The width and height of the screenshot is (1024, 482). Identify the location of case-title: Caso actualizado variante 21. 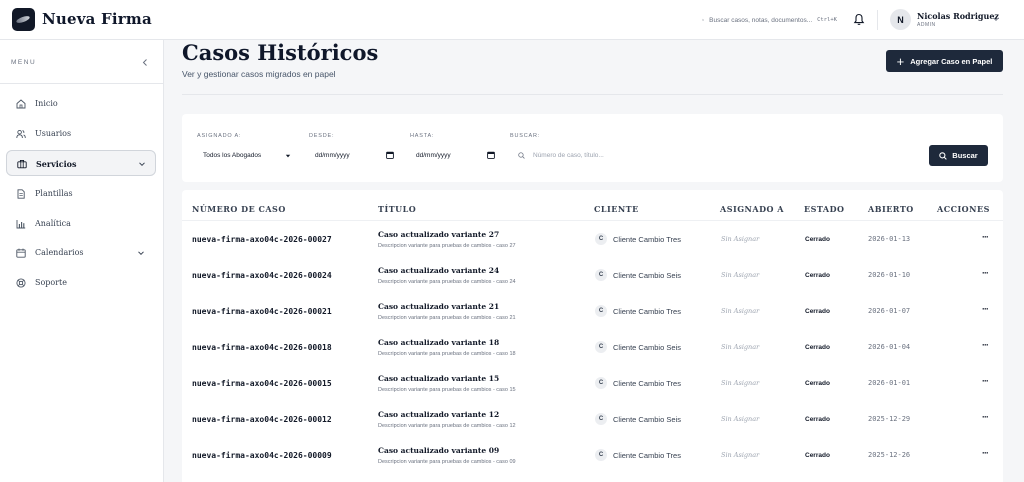
(438, 306).